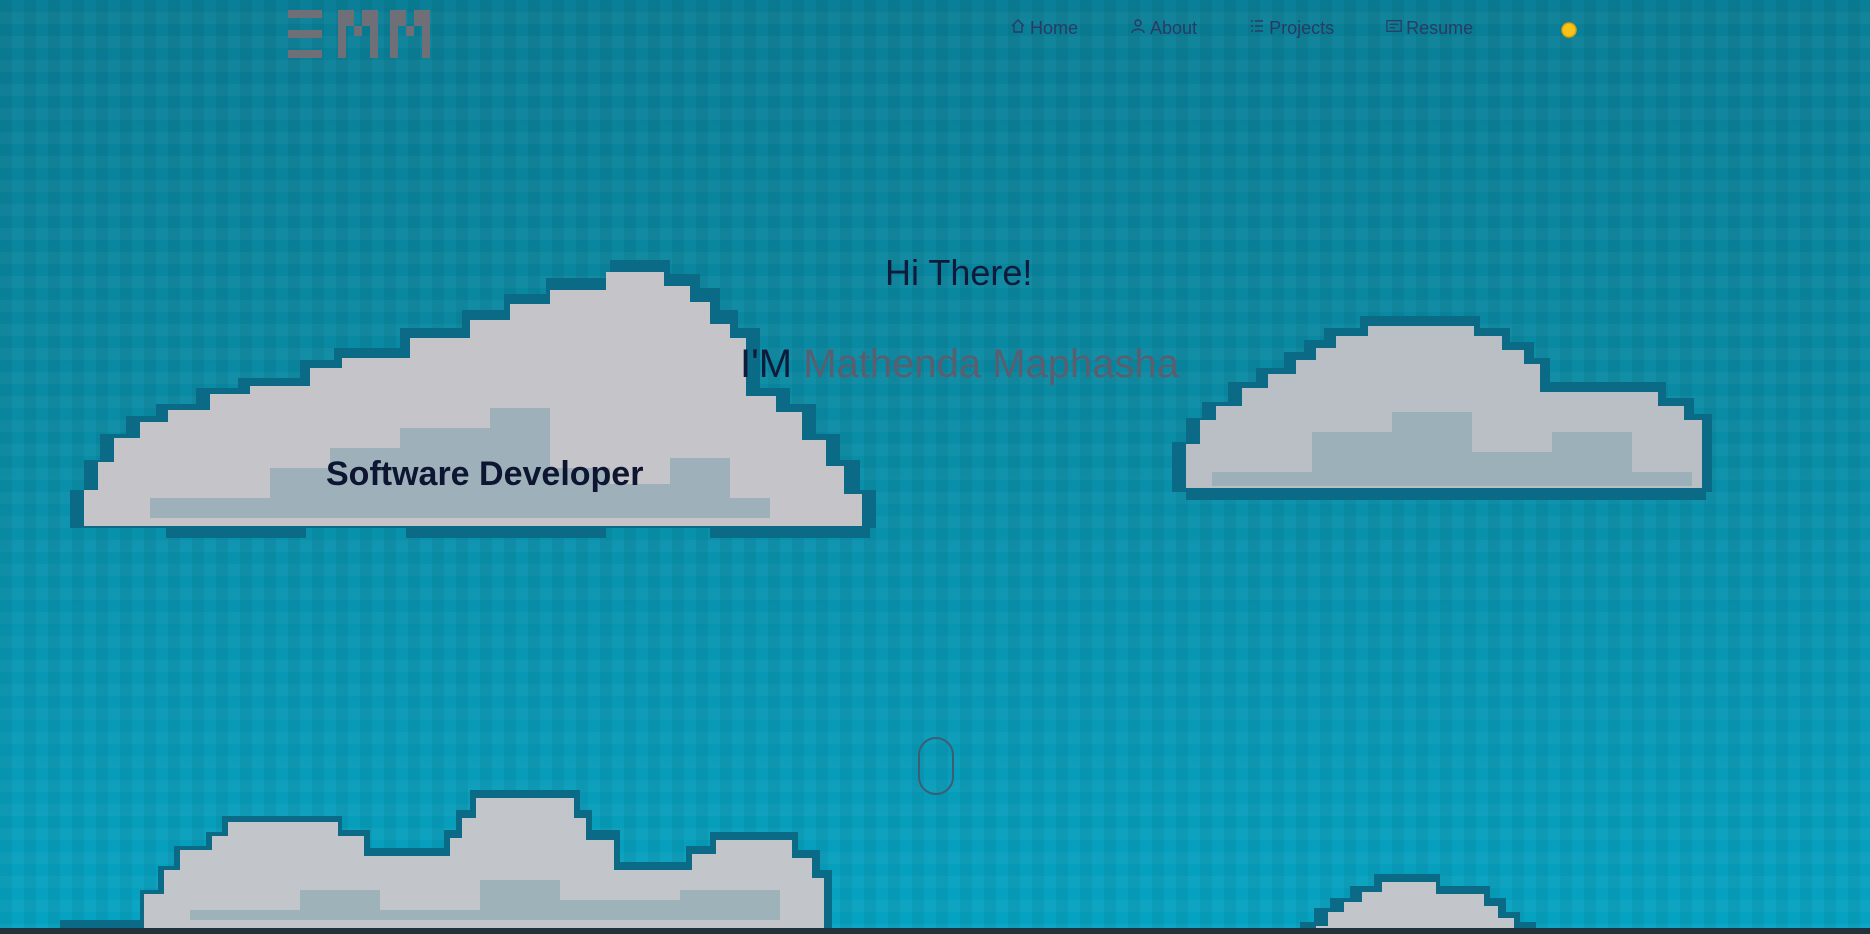 This screenshot has width=1870, height=934. What do you see at coordinates (935, 31) in the screenshot?
I see `navbar: Home About Projects Resume` at bounding box center [935, 31].